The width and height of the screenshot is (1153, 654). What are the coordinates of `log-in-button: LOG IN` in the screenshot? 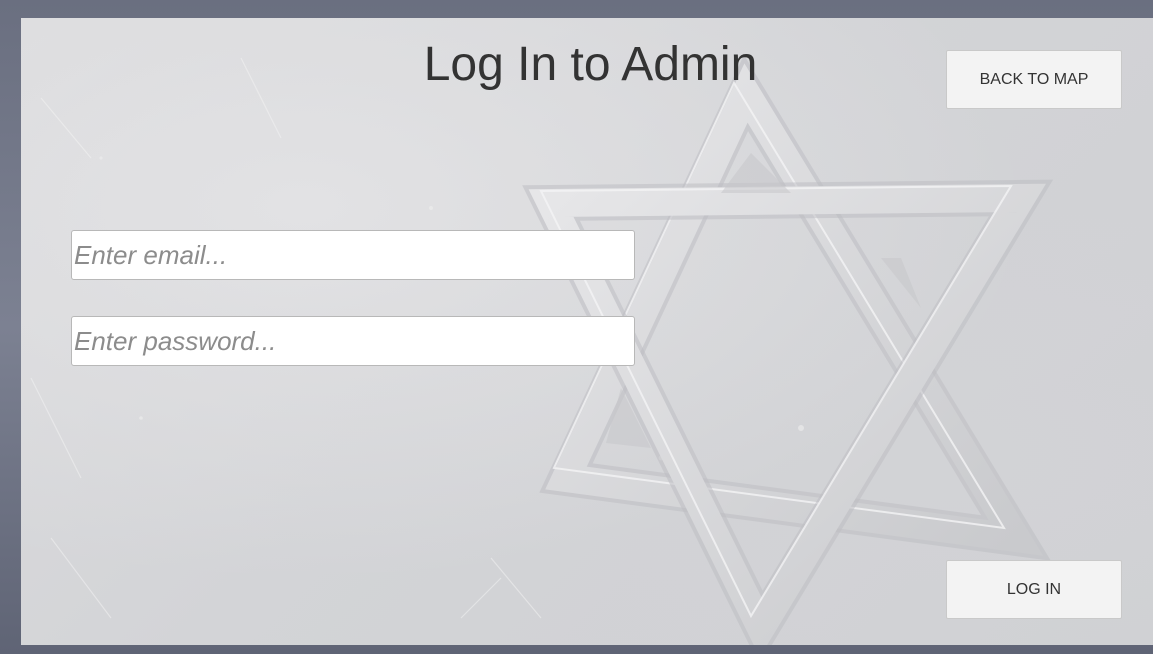 It's located at (1034, 589).